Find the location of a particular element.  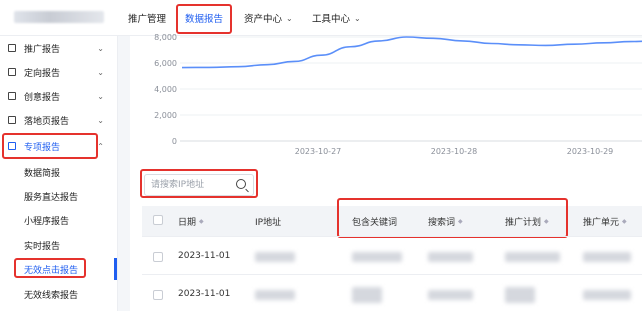

select-all-checkbox is located at coordinates (158, 220).